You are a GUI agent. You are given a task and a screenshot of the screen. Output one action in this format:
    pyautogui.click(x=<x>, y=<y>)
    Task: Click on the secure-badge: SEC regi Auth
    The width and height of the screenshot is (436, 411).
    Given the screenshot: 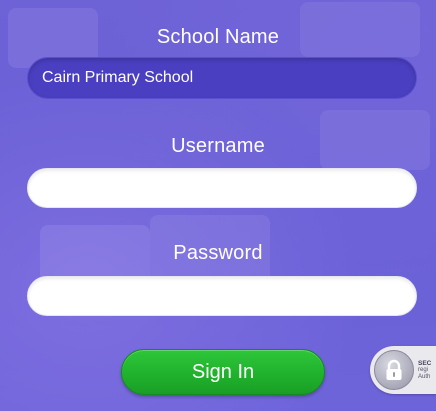 What is the action you would take?
    pyautogui.click(x=403, y=370)
    